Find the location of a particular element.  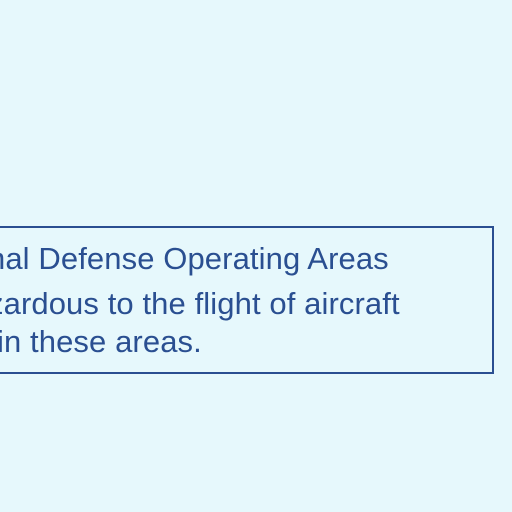

notice-line-3: in these areas. is located at coordinates (101, 341).